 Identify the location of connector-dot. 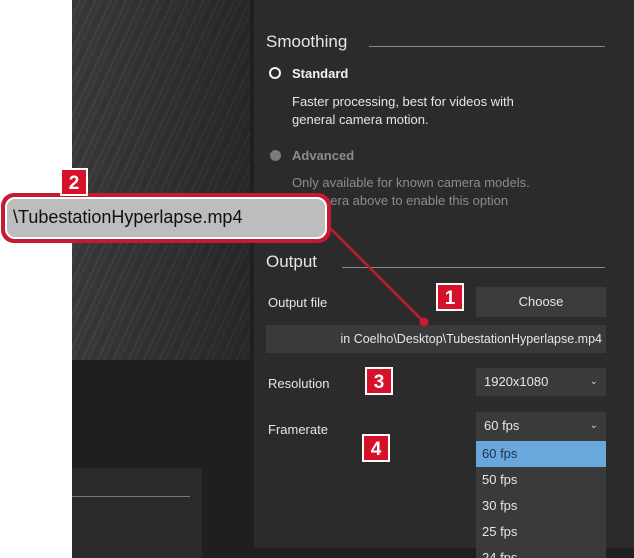
(424, 322).